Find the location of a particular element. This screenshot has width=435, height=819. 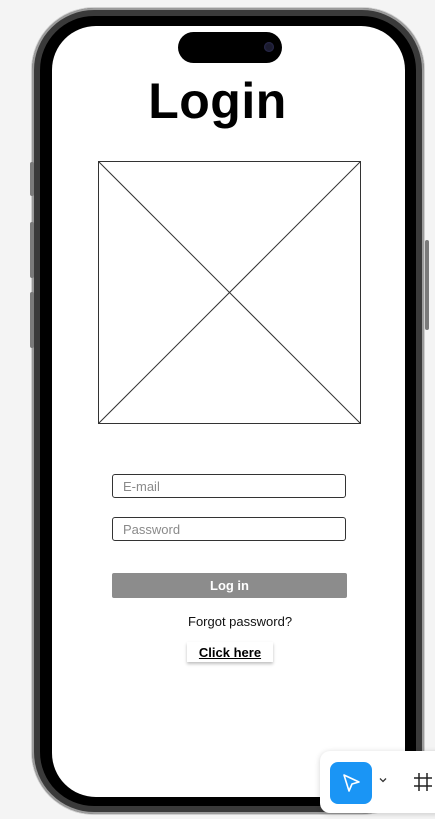

phone-volume-up-button is located at coordinates (32, 250).